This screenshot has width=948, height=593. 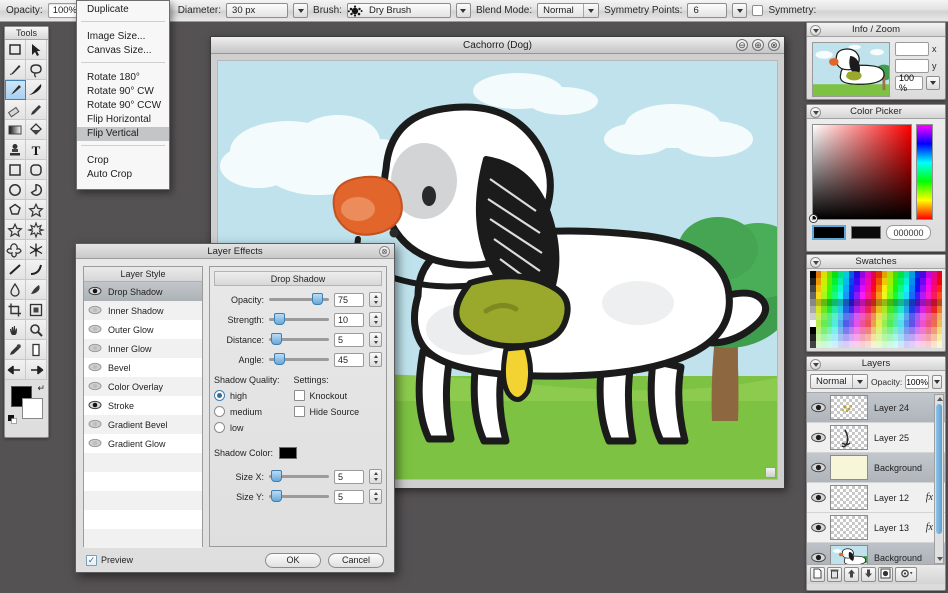 I want to click on blend-mode-combo: Normal, so click(x=568, y=10).